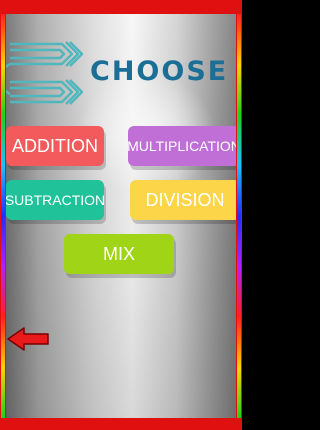 The height and width of the screenshot is (430, 320). What do you see at coordinates (3, 216) in the screenshot?
I see `rainbow-border-left` at bounding box center [3, 216].